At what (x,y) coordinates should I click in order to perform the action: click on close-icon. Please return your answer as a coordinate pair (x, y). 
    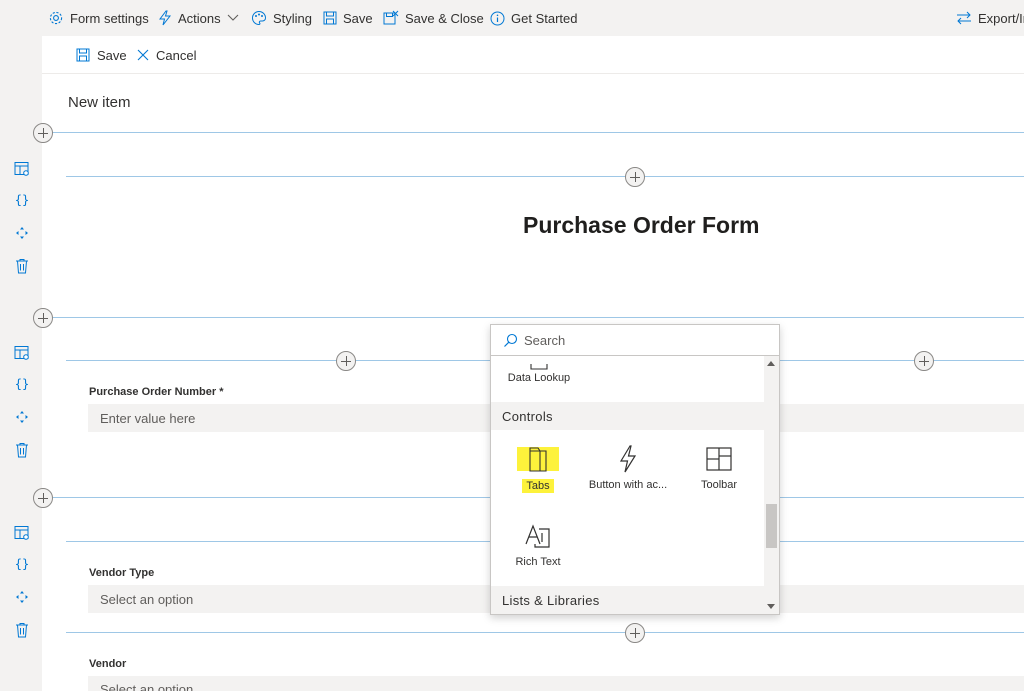
    Looking at the image, I should click on (143, 55).